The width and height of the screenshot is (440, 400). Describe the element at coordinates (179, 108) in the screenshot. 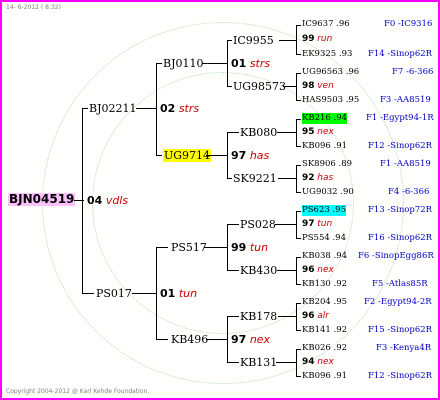

I see `gen1-code: 02 strs` at that location.